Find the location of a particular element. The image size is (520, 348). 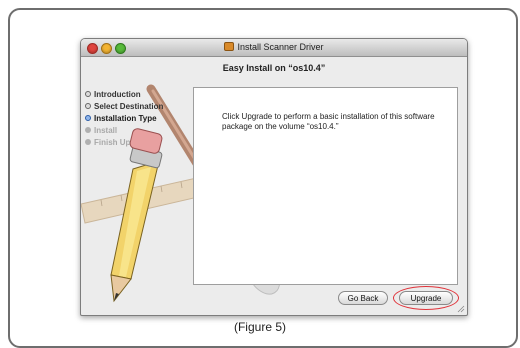

title-bar: Install Scanner Driver is located at coordinates (274, 48).